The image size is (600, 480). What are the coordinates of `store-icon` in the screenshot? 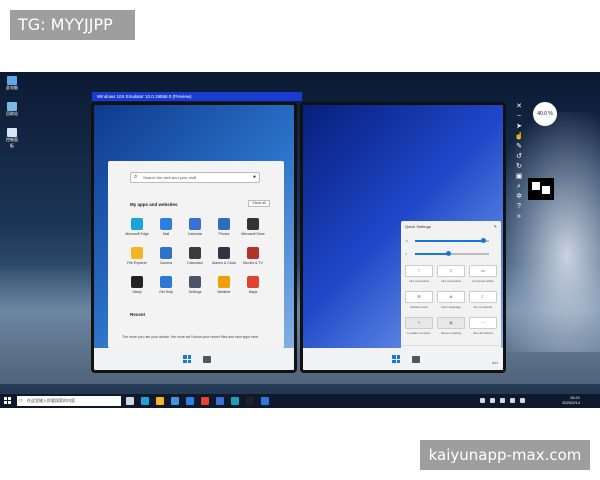 It's located at (175, 401).